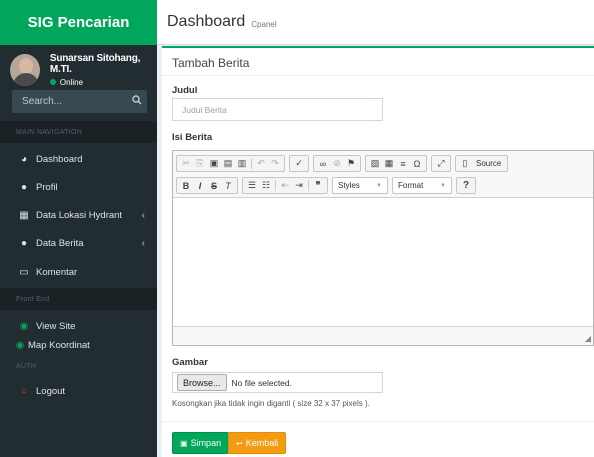 This screenshot has height=457, width=594. I want to click on sidebar-item-hydrant: ▦ Data Lokasi Hydrant ‹, so click(78, 215).